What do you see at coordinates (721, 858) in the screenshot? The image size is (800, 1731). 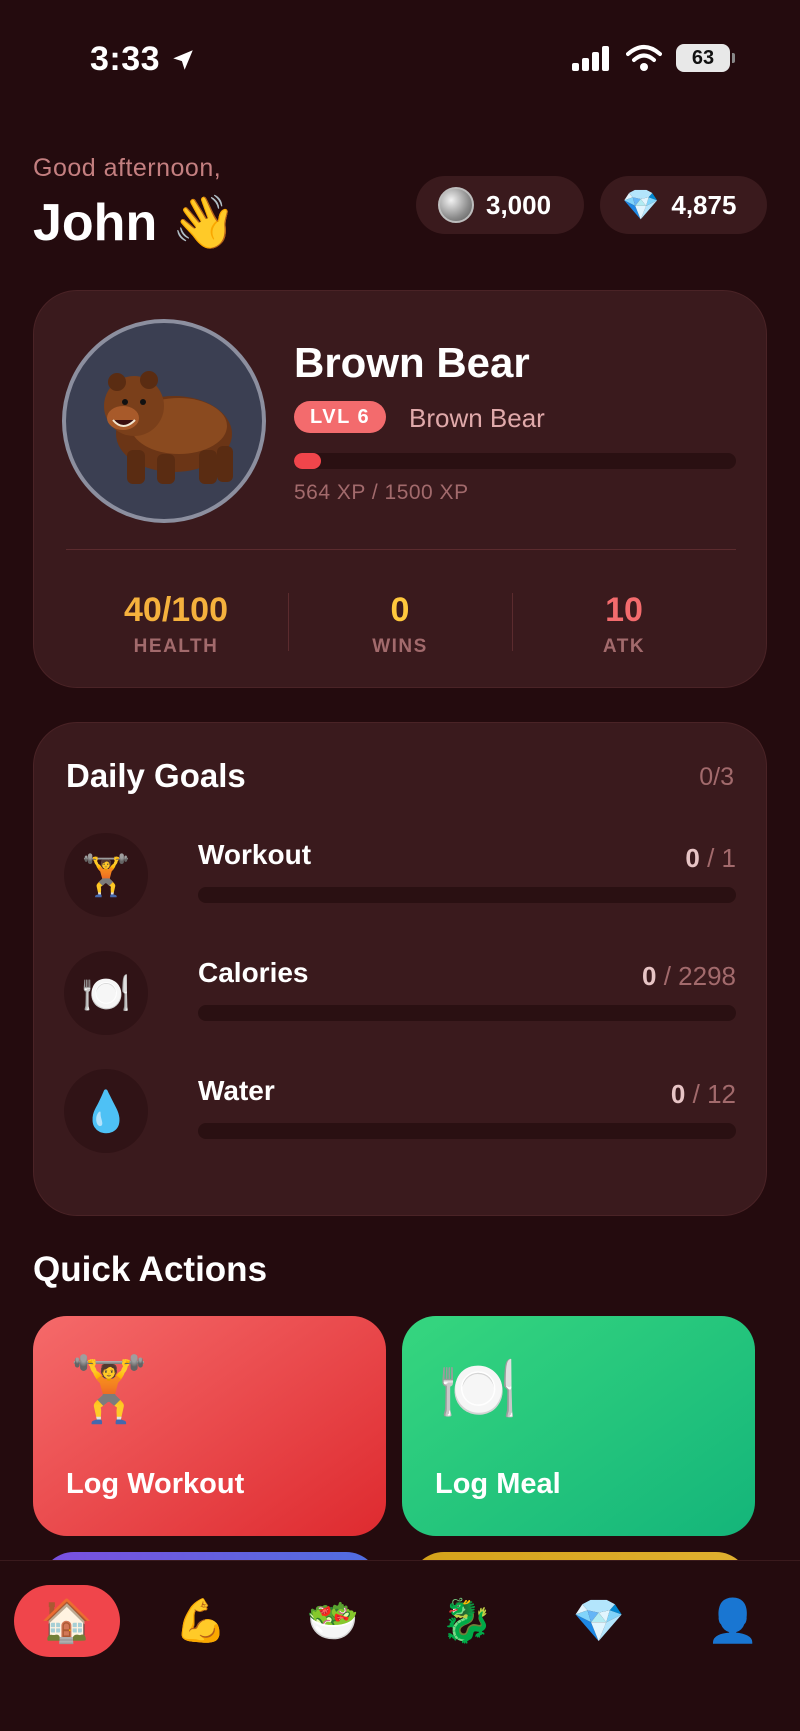 I see `goal-target: / 1` at bounding box center [721, 858].